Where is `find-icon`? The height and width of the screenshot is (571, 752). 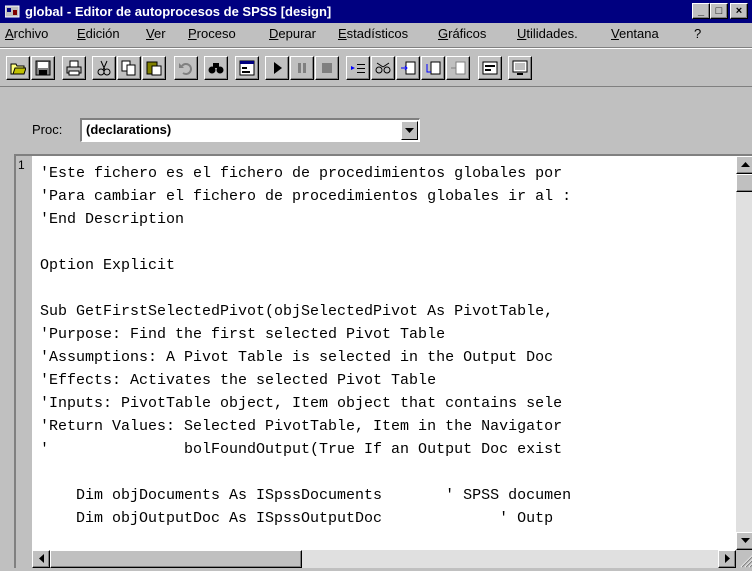 find-icon is located at coordinates (216, 68).